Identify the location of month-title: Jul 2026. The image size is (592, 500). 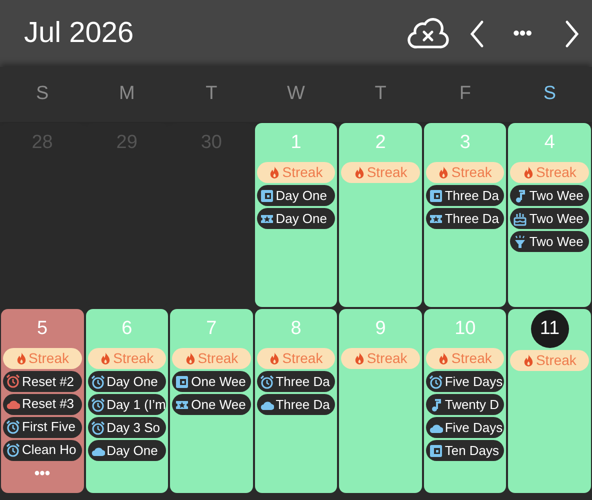
(79, 33).